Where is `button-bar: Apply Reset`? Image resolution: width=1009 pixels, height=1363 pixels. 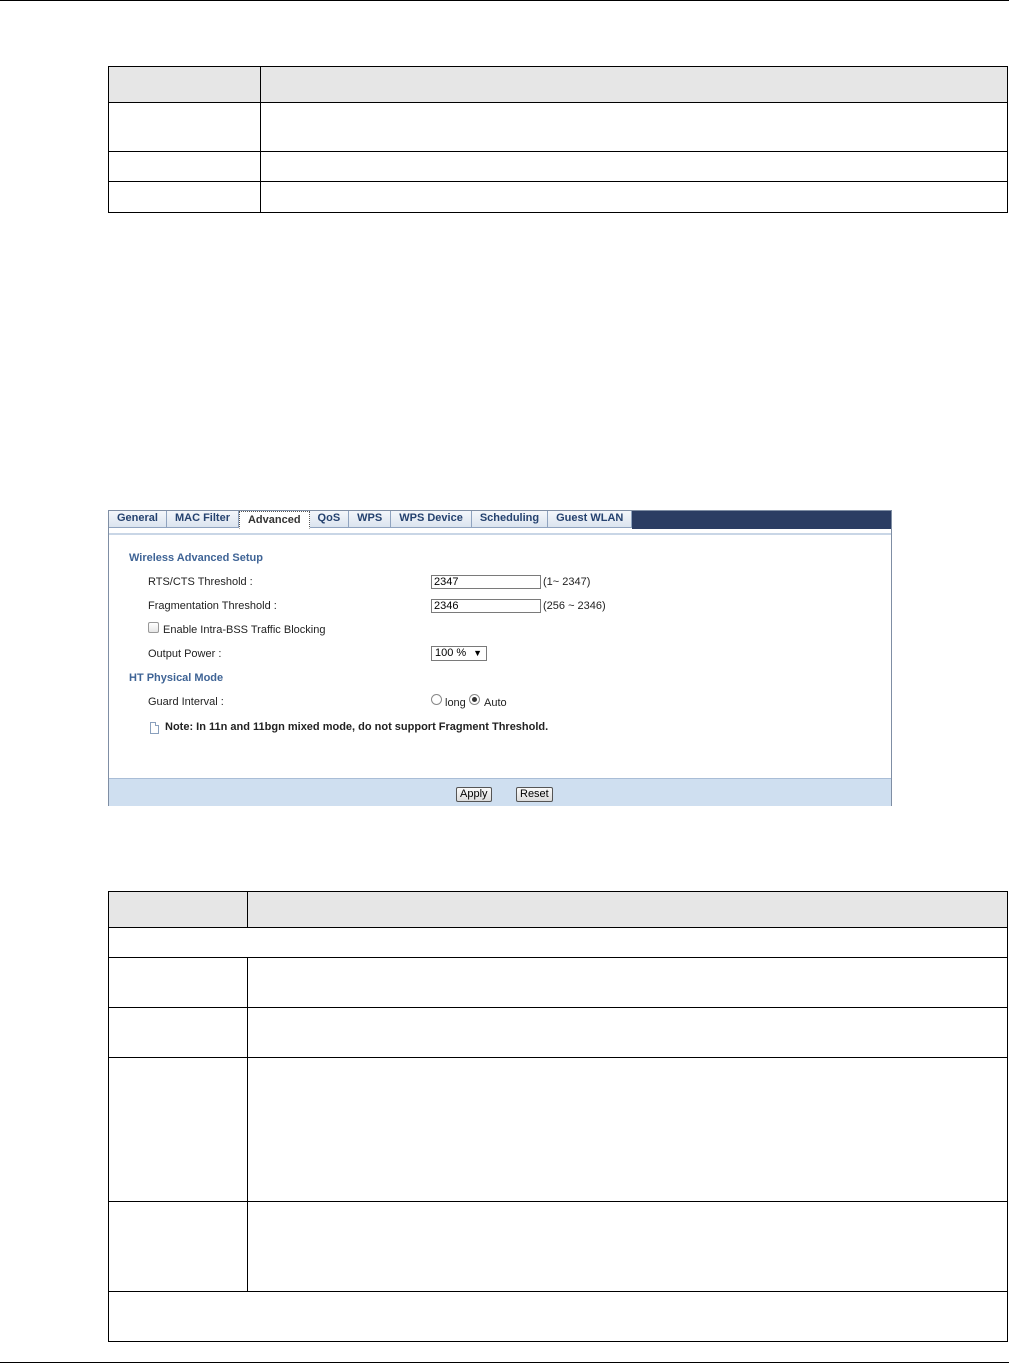 button-bar: Apply Reset is located at coordinates (500, 792).